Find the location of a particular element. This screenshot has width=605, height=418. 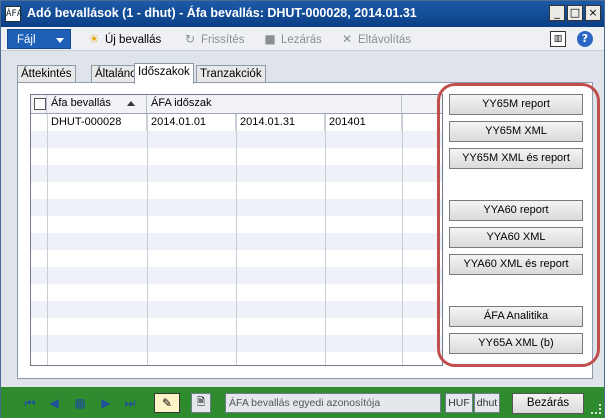

lock-icon: ■ is located at coordinates (270, 39).